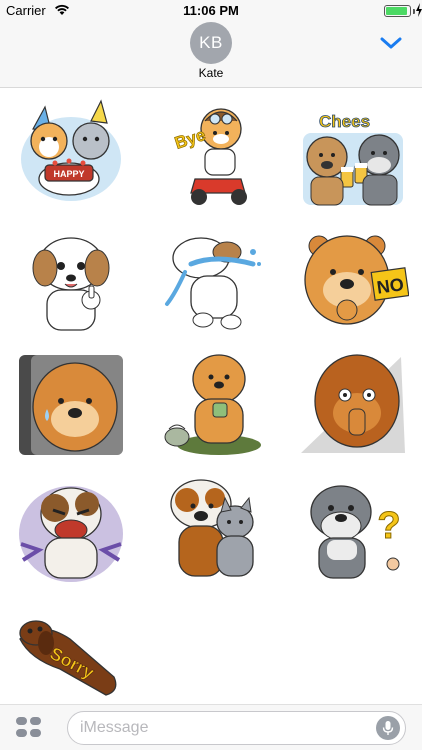 This screenshot has width=422, height=750. Describe the element at coordinates (344, 121) in the screenshot. I see `sticker-caption: Chees` at that location.